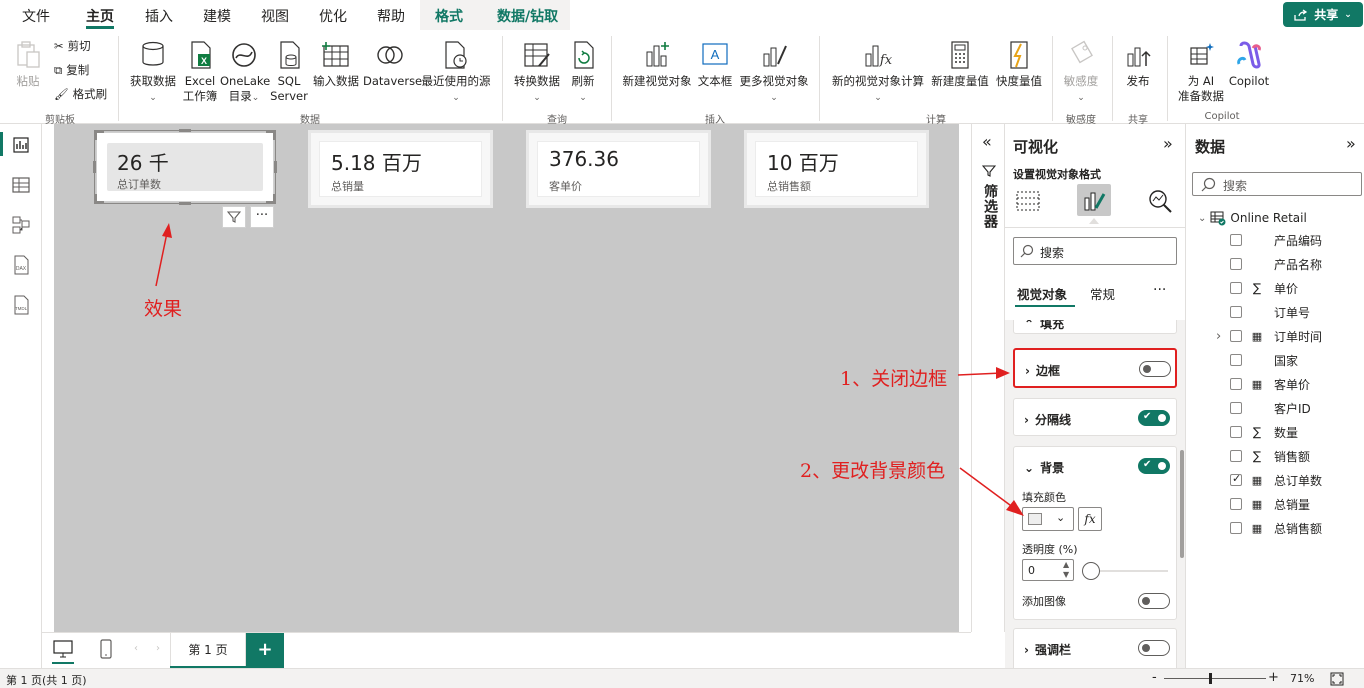  Describe the element at coordinates (537, 73) in the screenshot. I see `transform-data-button: 转换数据 ⌄` at that location.